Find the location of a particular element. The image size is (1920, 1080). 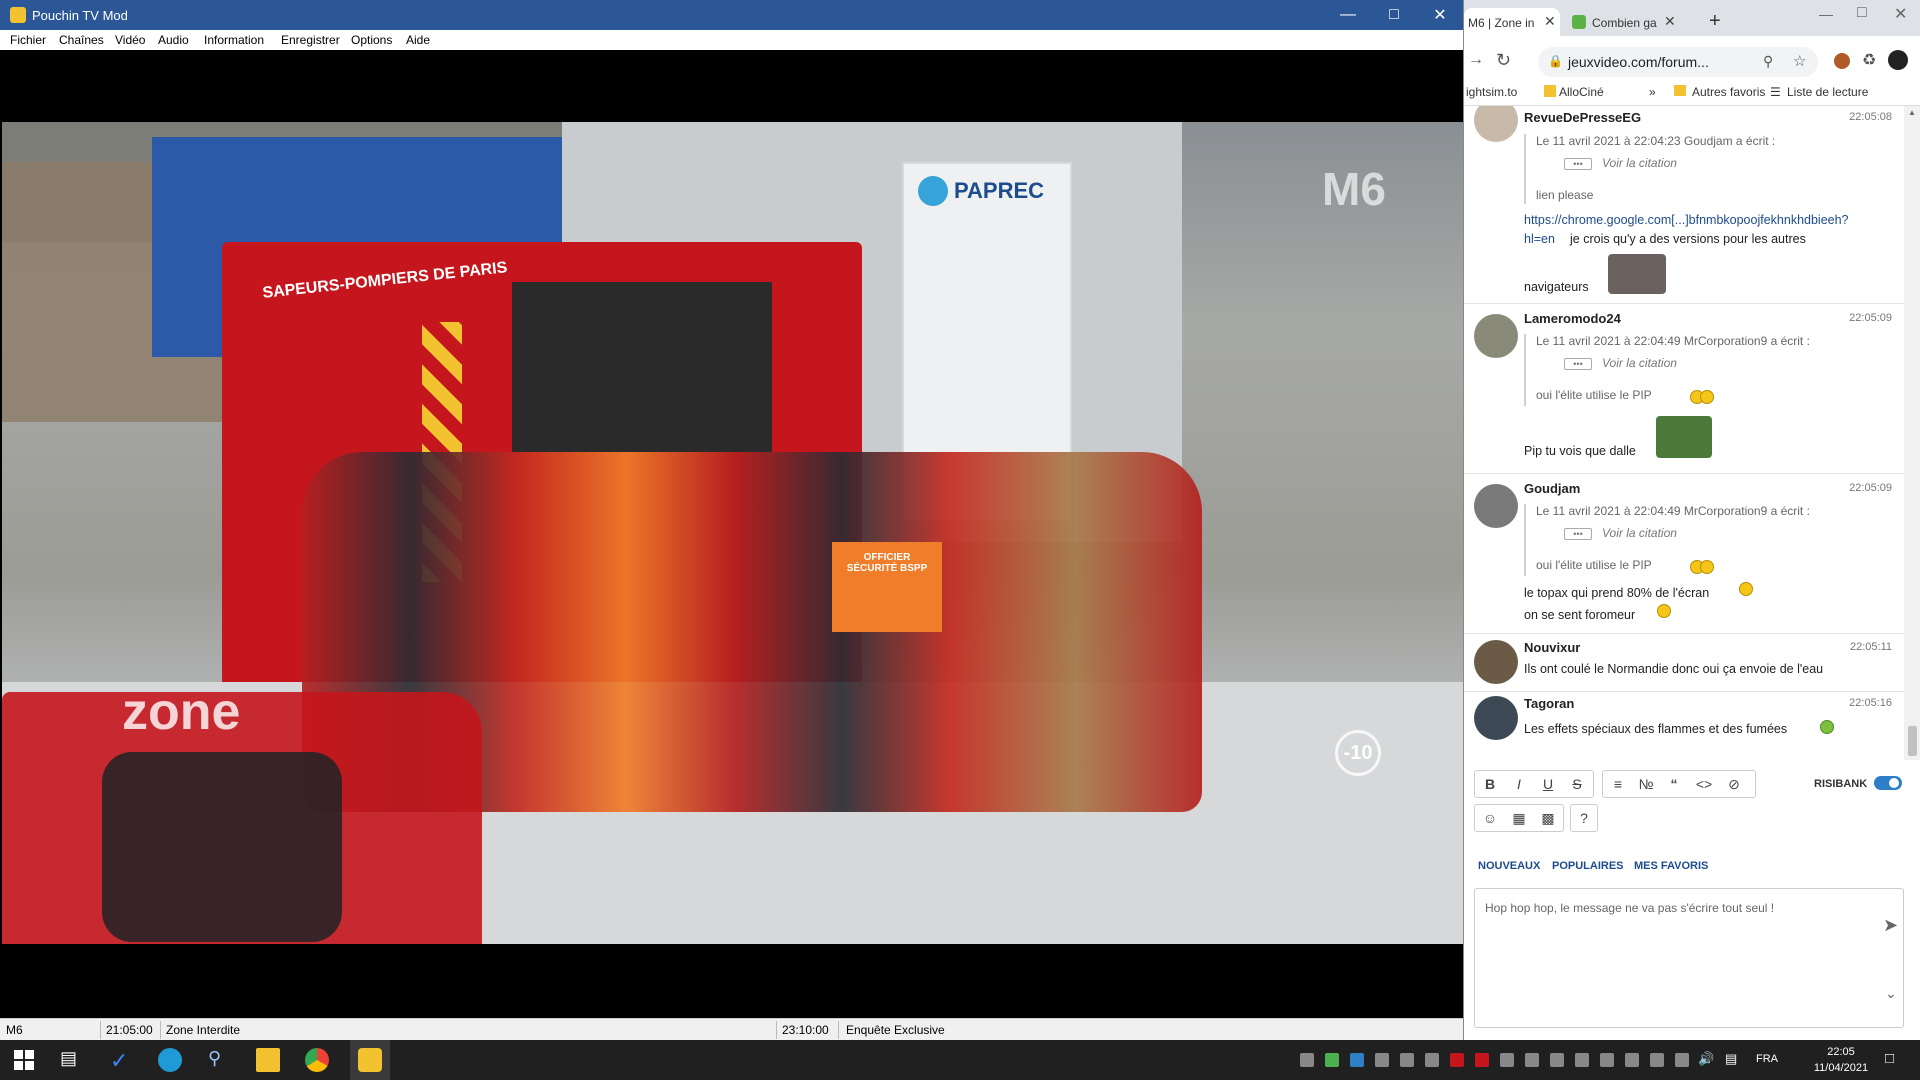

pouchin-tv-icon is located at coordinates (370, 1060).